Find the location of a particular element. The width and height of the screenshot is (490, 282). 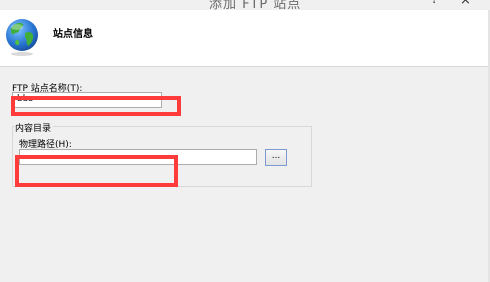

window-title: 添加 FTP 站点 is located at coordinates (255, 5).